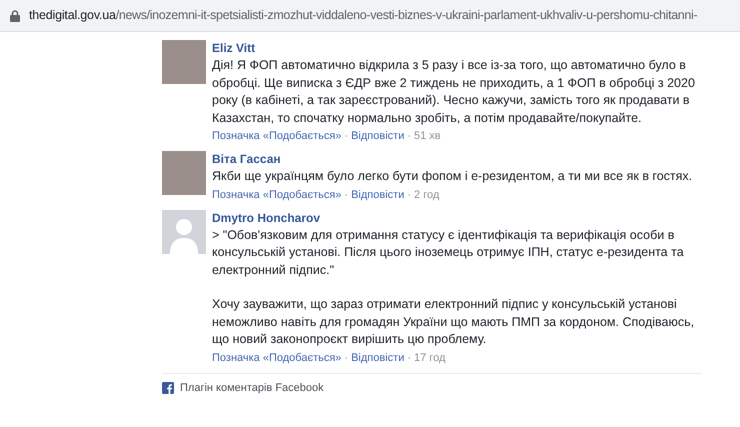  Describe the element at coordinates (448, 252) in the screenshot. I see `comment-text: > "Обов'язковим для отримання статусу є ідентифікація та верифікація особи в консульській установі. Після цього іноземець отримує ІПН, статус е-резидента та електронний підпис."` at that location.